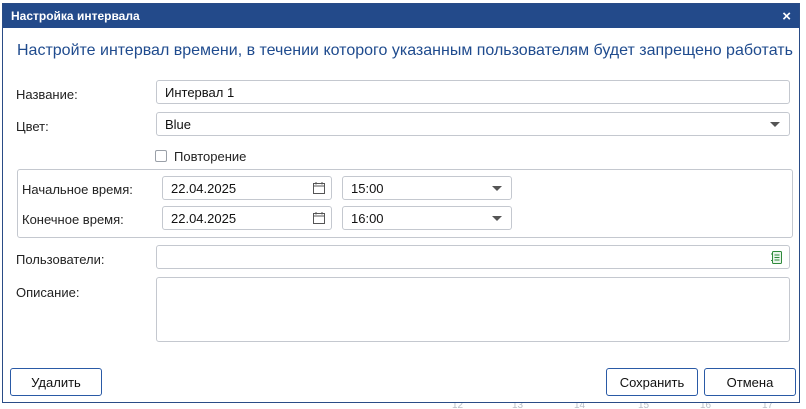 The height and width of the screenshot is (409, 806). Describe the element at coordinates (473, 309) in the screenshot. I see `description-textarea` at that location.